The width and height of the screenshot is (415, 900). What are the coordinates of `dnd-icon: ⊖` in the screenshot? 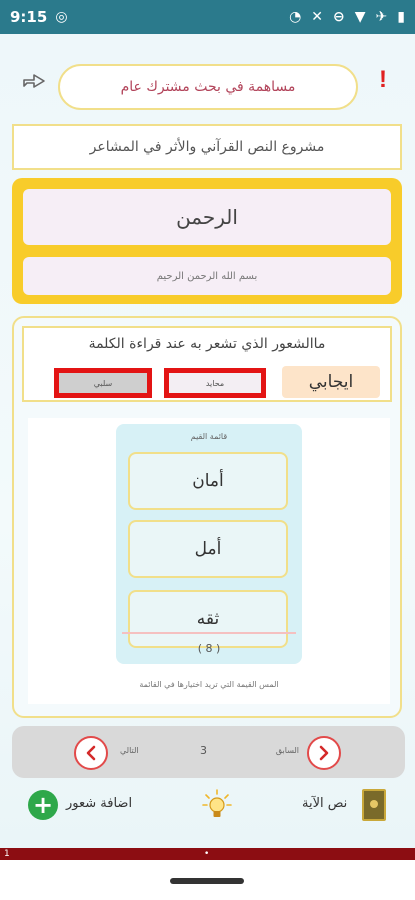 It's located at (339, 17).